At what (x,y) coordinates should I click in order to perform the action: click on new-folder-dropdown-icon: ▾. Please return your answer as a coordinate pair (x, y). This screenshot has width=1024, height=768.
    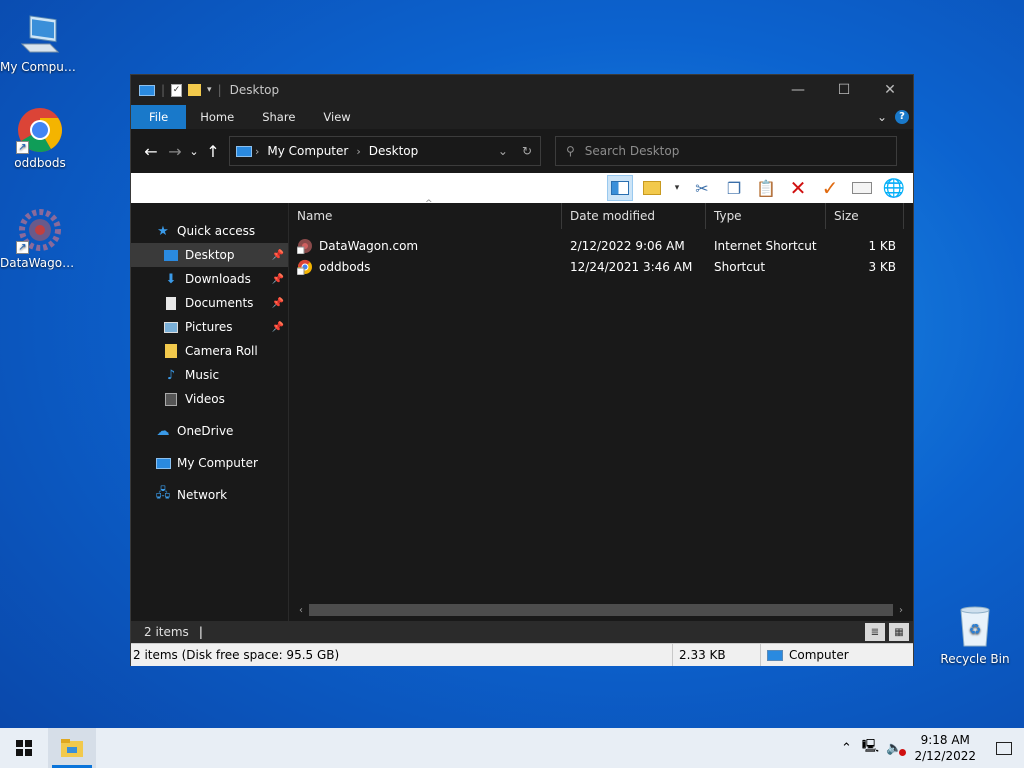
    Looking at the image, I should click on (677, 188).